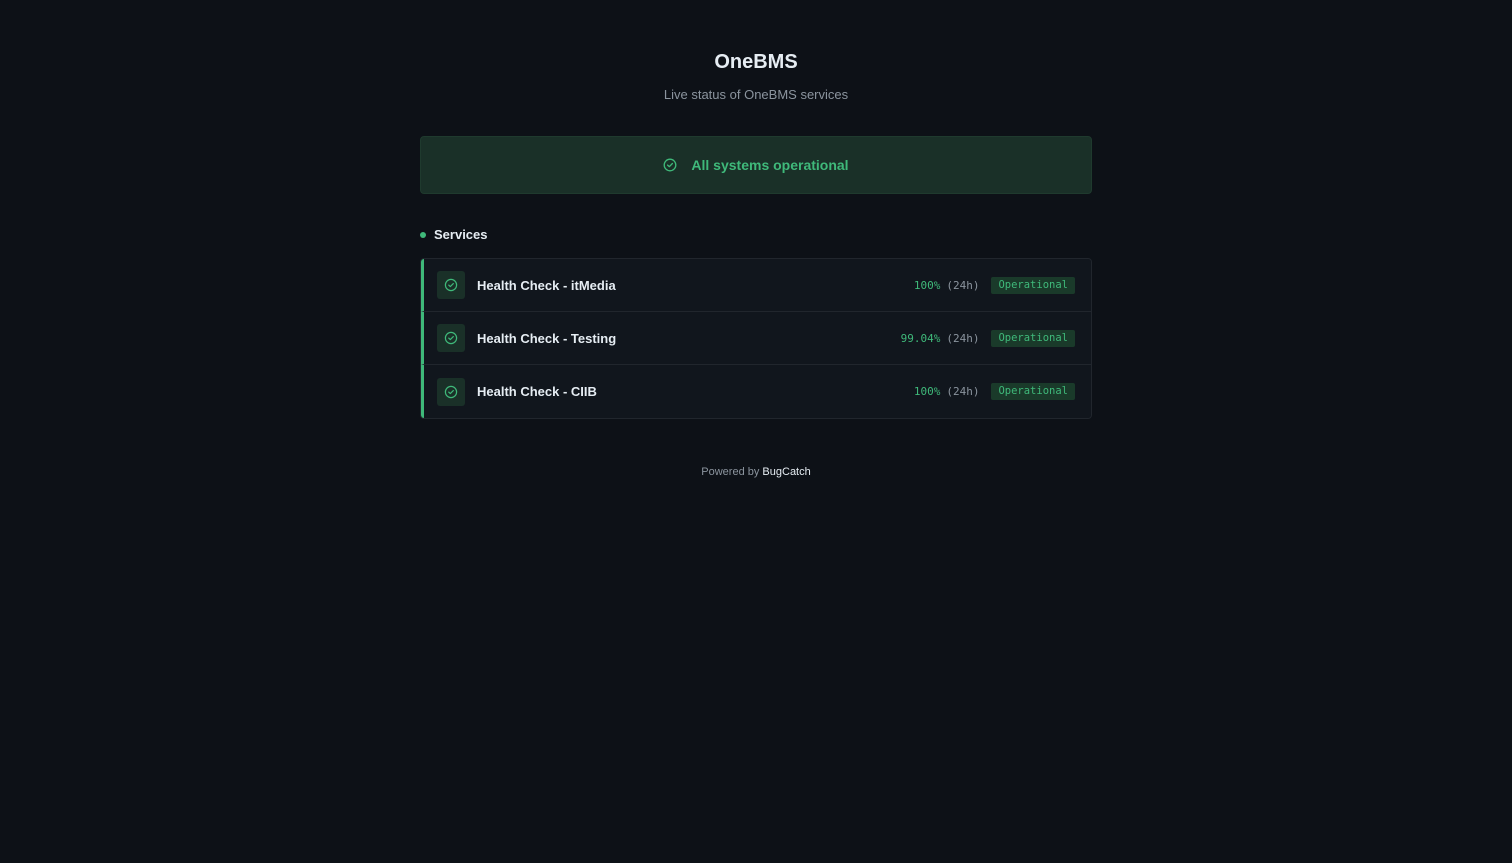 The image size is (1512, 863). Describe the element at coordinates (786, 472) in the screenshot. I see `bugcatch-link: BugCatch` at that location.